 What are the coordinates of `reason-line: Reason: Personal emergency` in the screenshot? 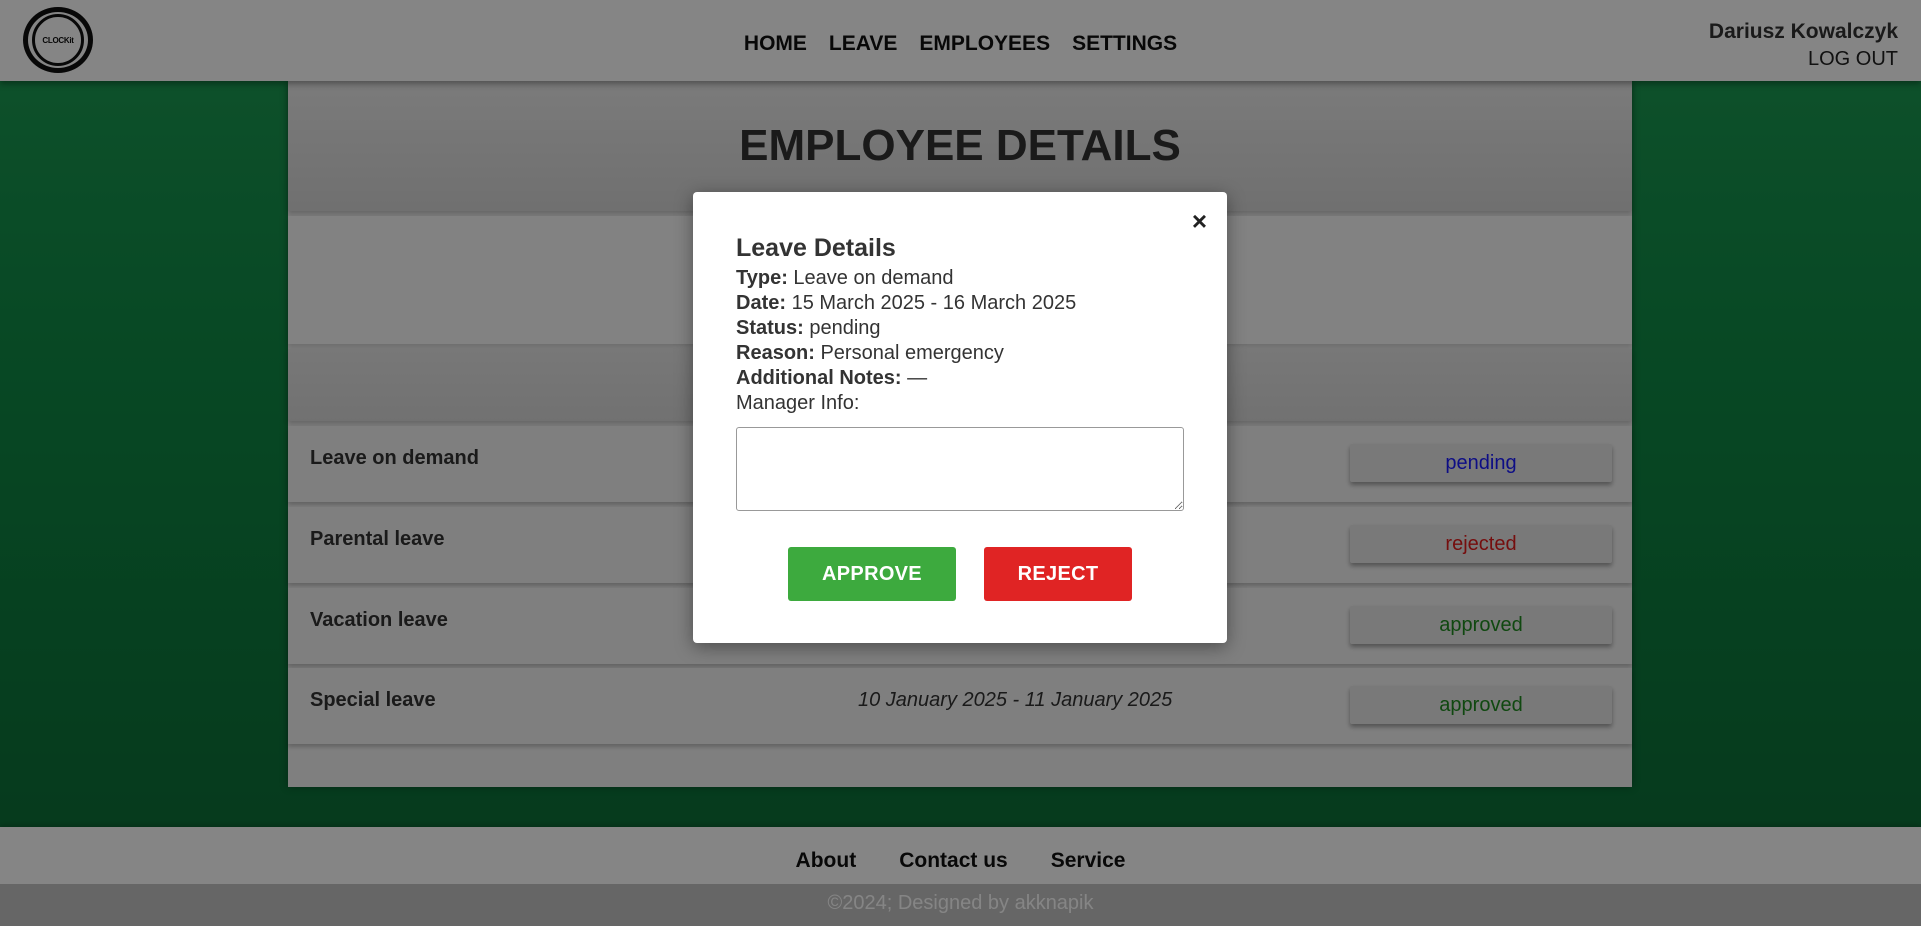 It's located at (960, 353).